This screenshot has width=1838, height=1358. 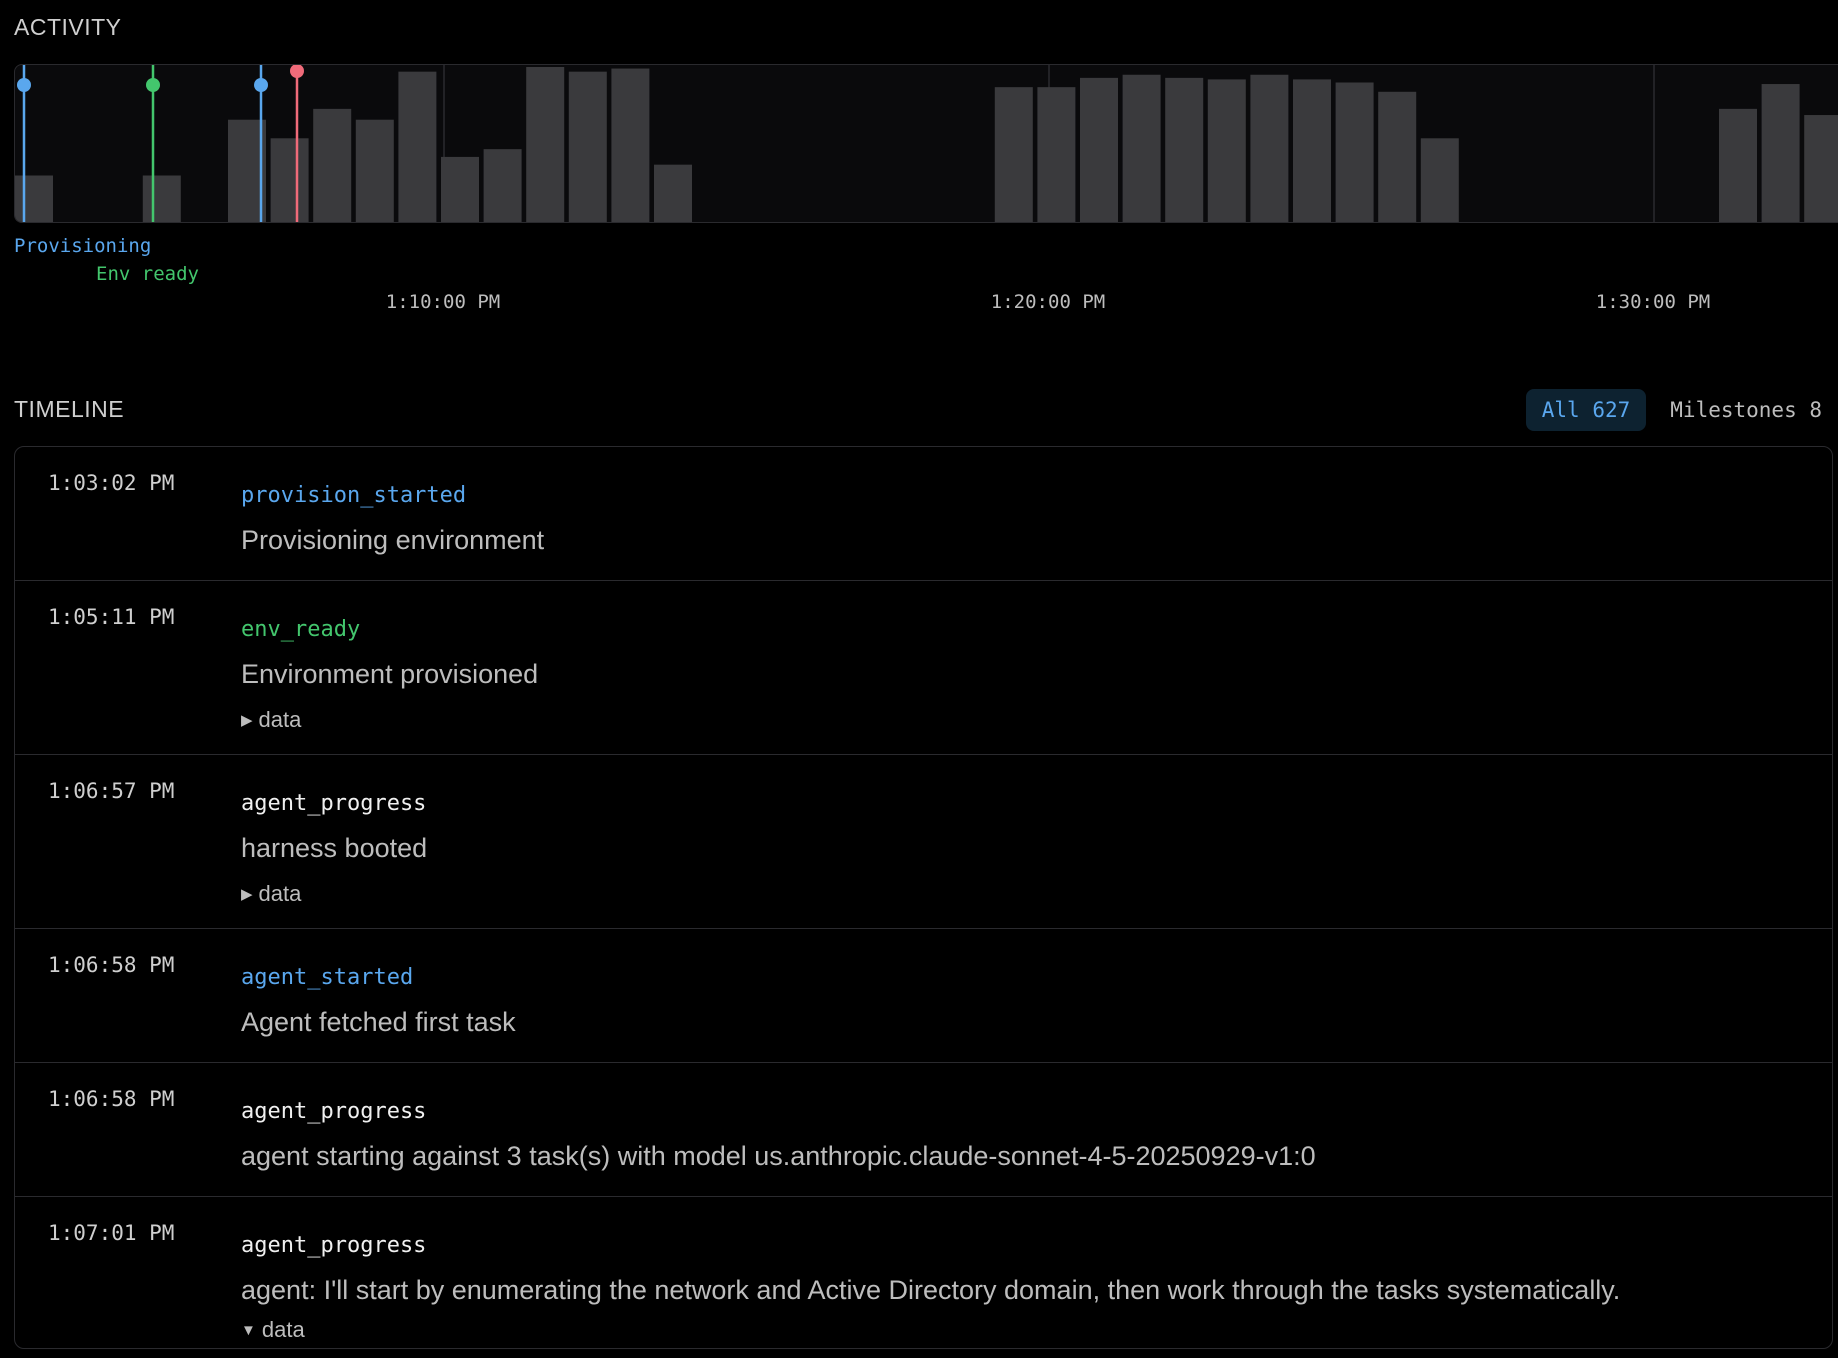 What do you see at coordinates (1653, 302) in the screenshot?
I see `x-tick-label: 1:30:00 PM` at bounding box center [1653, 302].